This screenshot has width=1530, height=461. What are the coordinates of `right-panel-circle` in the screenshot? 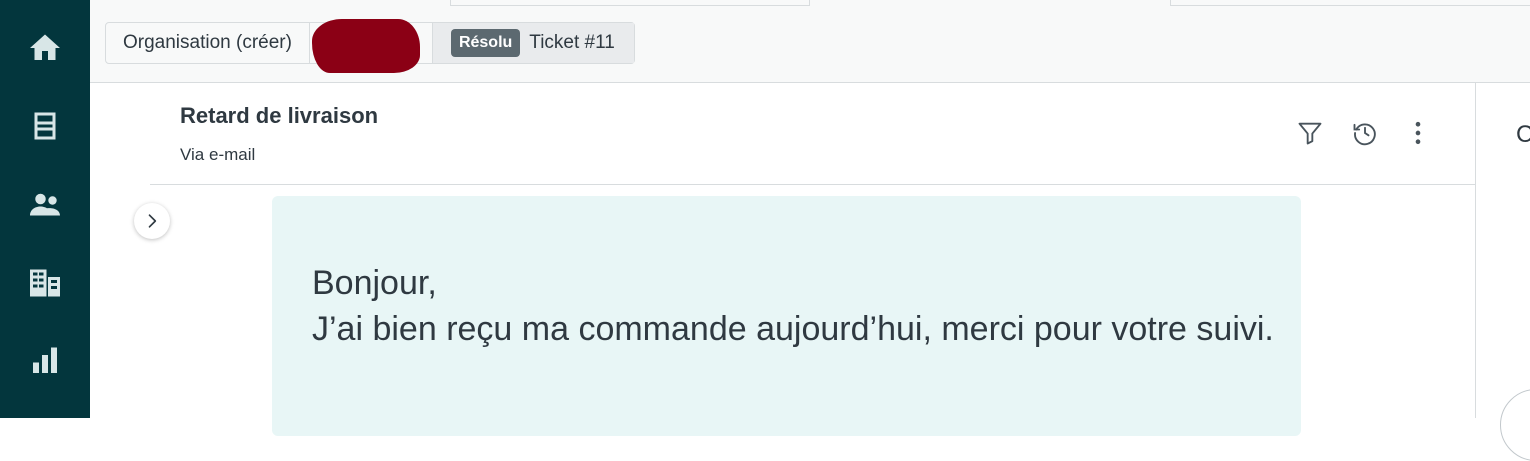 It's located at (1515, 425).